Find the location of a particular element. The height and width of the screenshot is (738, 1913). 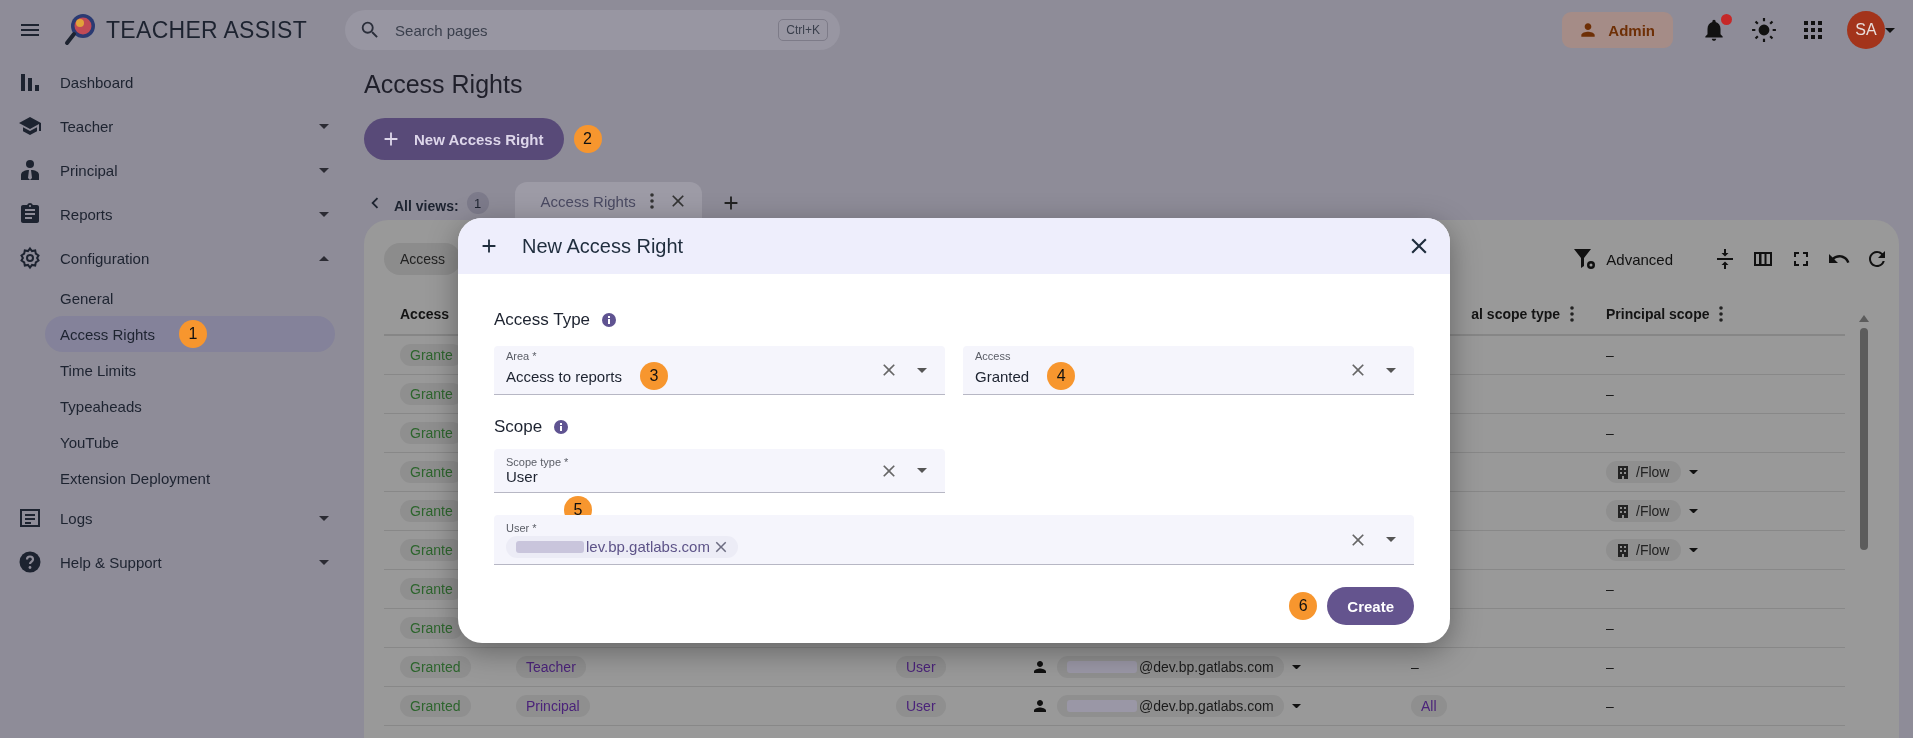

apps-grid-icon is located at coordinates (1813, 30).